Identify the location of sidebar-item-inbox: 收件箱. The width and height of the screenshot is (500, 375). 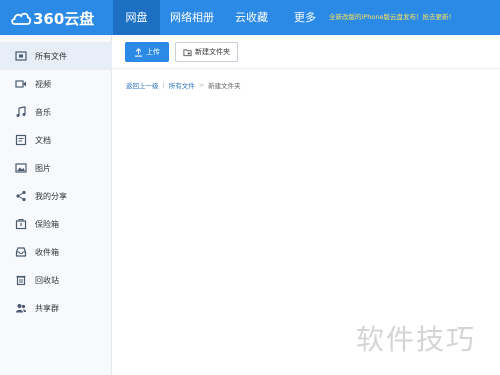
(56, 252).